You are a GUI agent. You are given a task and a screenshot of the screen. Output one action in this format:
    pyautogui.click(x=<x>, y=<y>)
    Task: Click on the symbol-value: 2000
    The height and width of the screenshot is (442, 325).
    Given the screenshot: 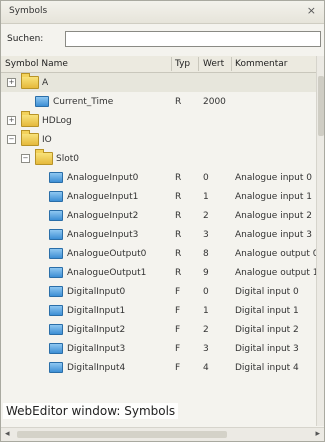 What is the action you would take?
    pyautogui.click(x=214, y=102)
    